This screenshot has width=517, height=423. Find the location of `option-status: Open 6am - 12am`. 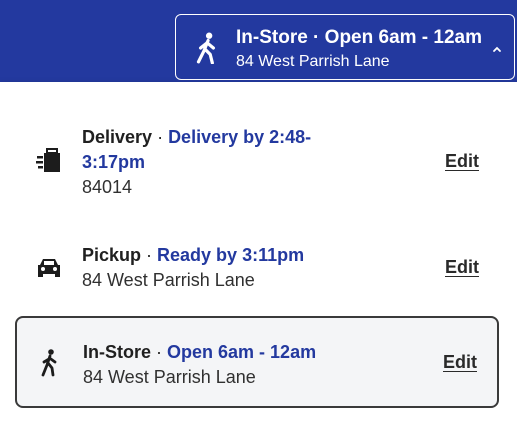

option-status: Open 6am - 12am is located at coordinates (242, 352).